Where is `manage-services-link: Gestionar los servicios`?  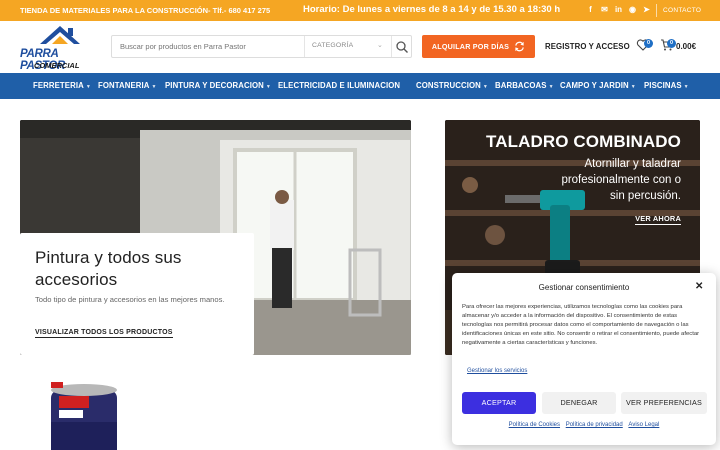 manage-services-link: Gestionar los servicios is located at coordinates (497, 371).